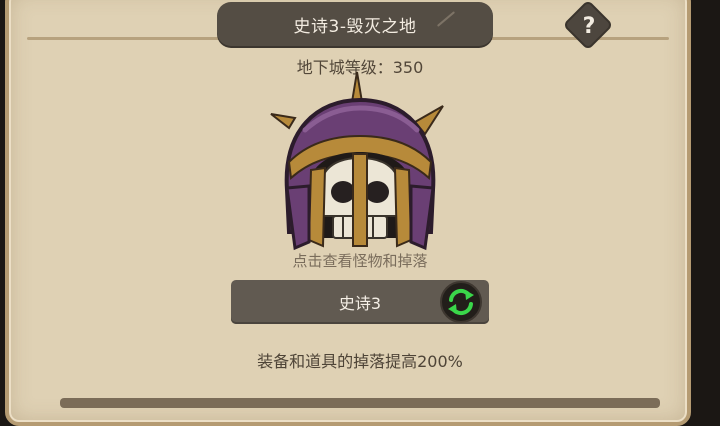 The height and width of the screenshot is (426, 720). I want to click on dungeon-title: 史诗3-毁灭之地, so click(355, 26).